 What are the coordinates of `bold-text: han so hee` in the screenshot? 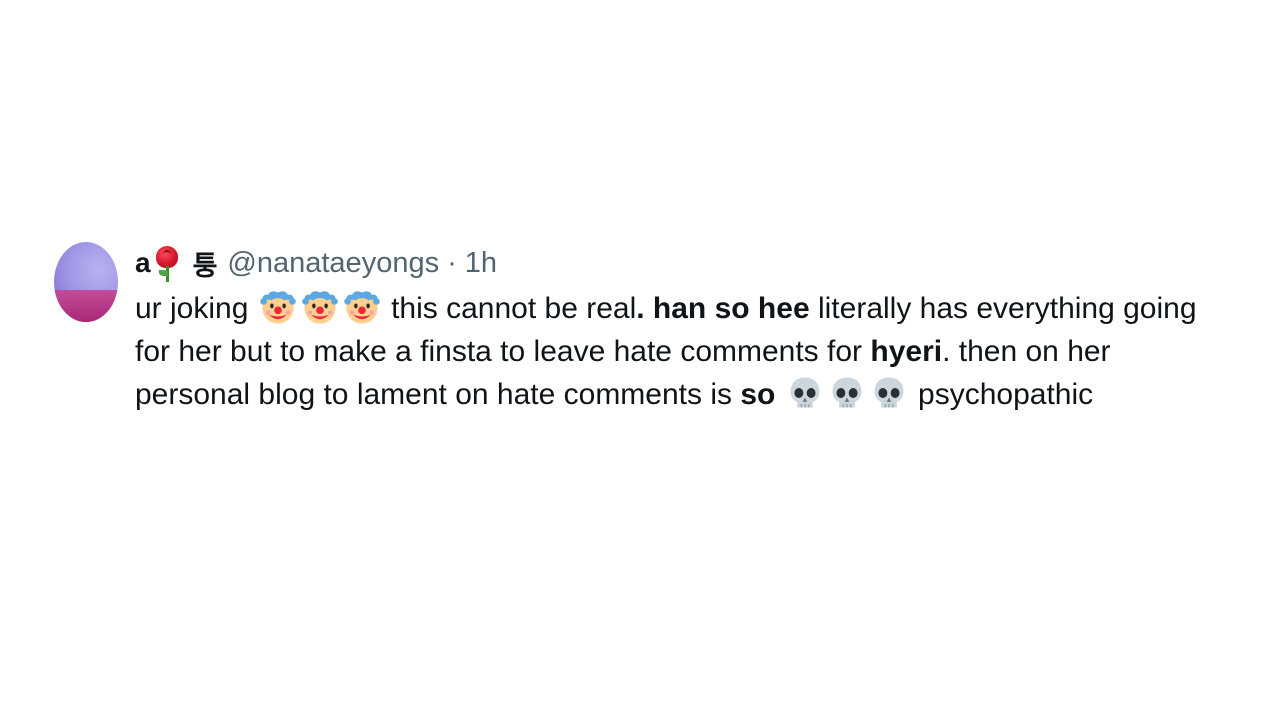 It's located at (731, 308).